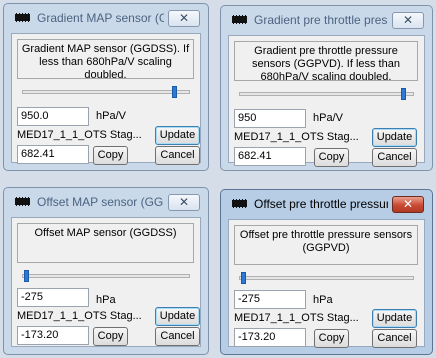 Image resolution: width=436 pixels, height=358 pixels. I want to click on dialog-title: Offset MAP sensor (GGDSS), so click(100, 202).